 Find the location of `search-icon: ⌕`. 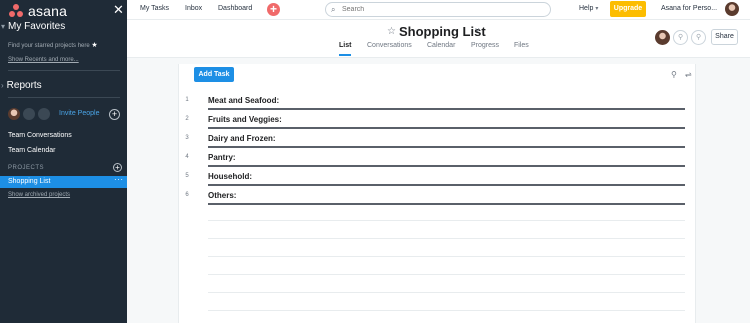

search-icon: ⌕ is located at coordinates (333, 9).